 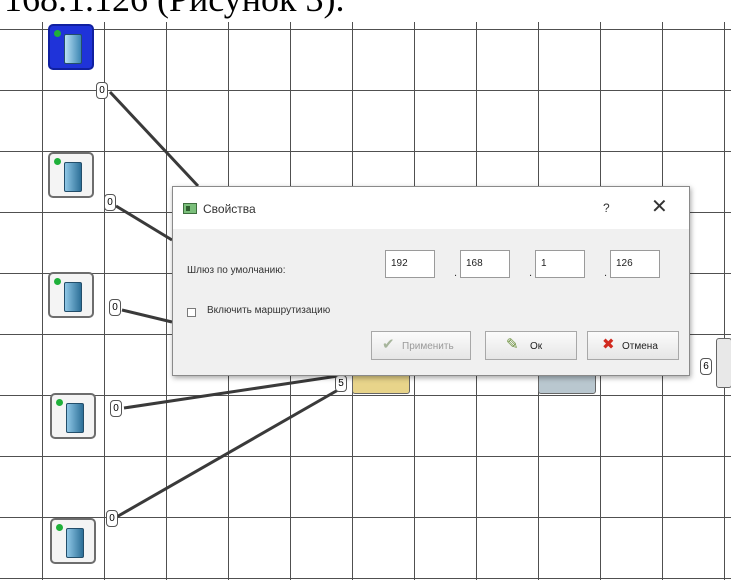 I want to click on gateway-octet-4-input: 126, so click(x=635, y=264).